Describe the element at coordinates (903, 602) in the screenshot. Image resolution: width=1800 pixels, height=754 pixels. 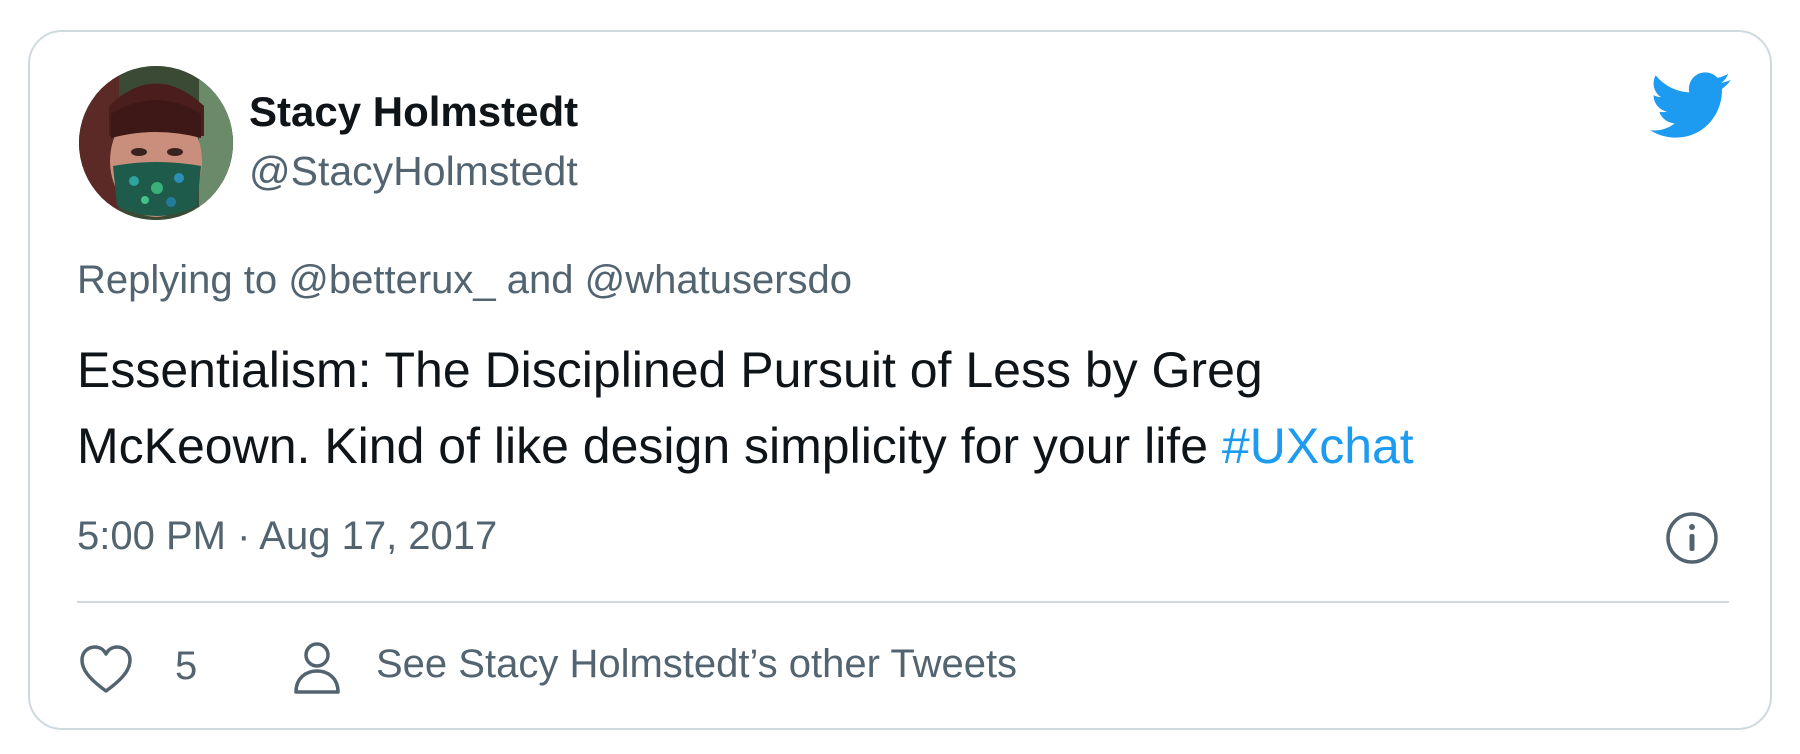
I see `divider` at that location.